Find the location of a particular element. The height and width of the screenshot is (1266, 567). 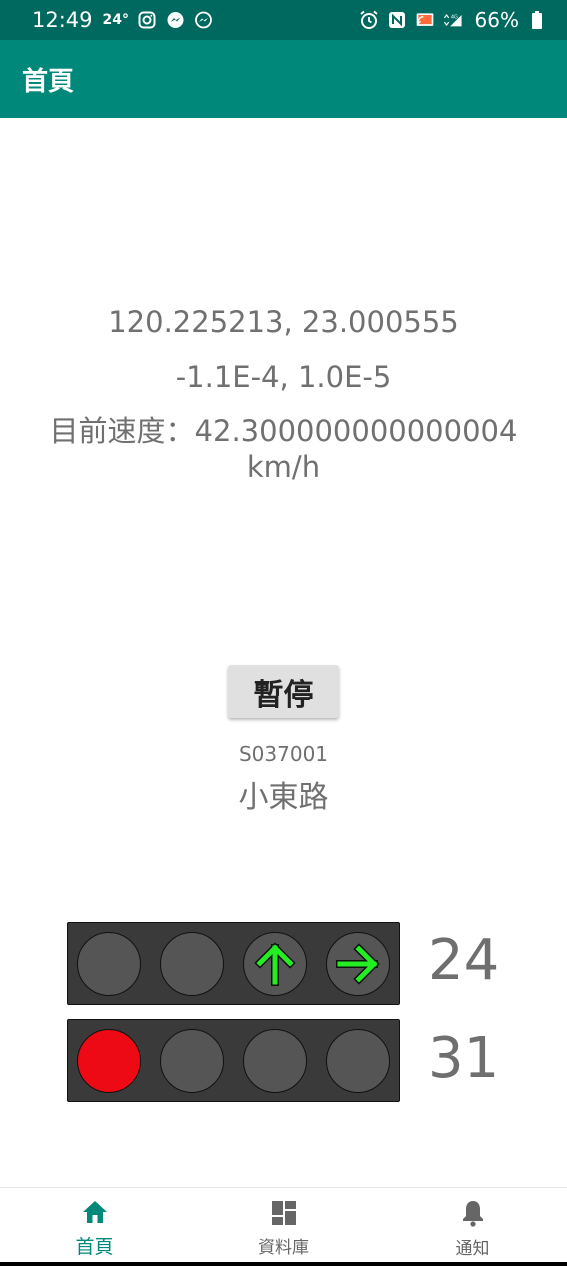

status-bar: 12:49 24° 4G 66% is located at coordinates (283, 20).